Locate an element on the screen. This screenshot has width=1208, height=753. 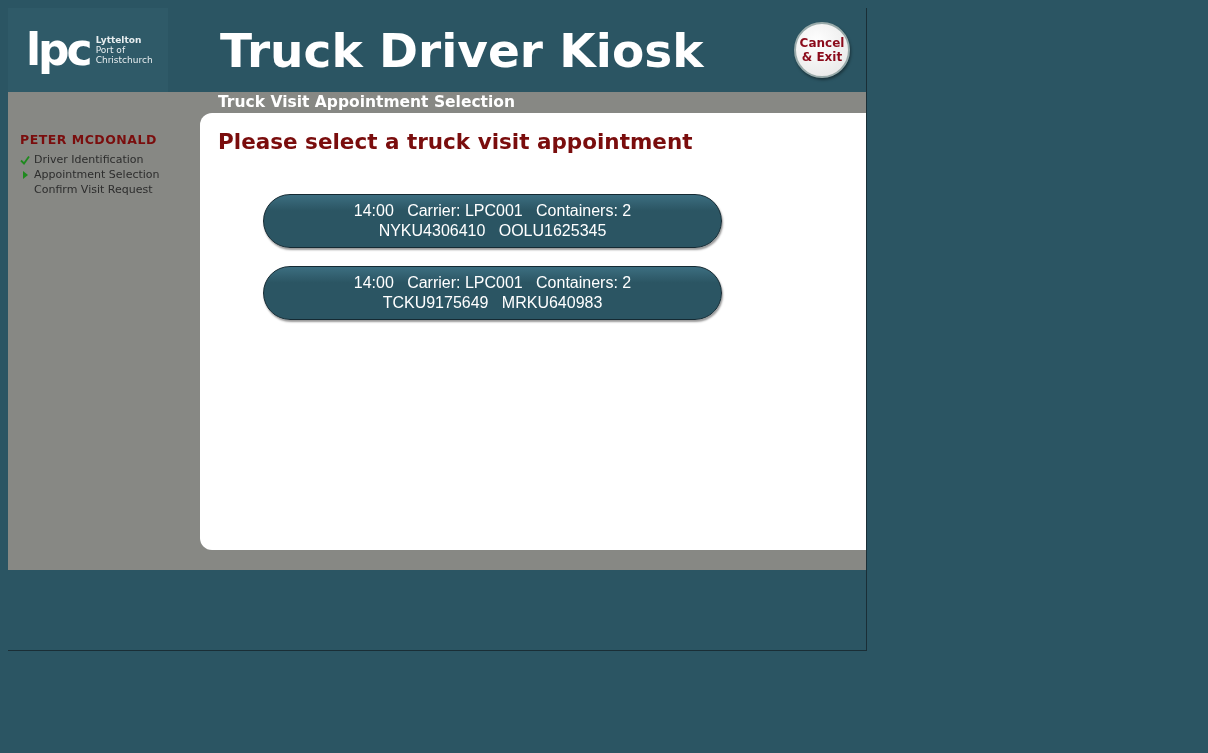
appointment-button: 14:00 Carrier: LPC001 Containers: 2 TCKU9175649 MRKU640983 is located at coordinates (492, 293).